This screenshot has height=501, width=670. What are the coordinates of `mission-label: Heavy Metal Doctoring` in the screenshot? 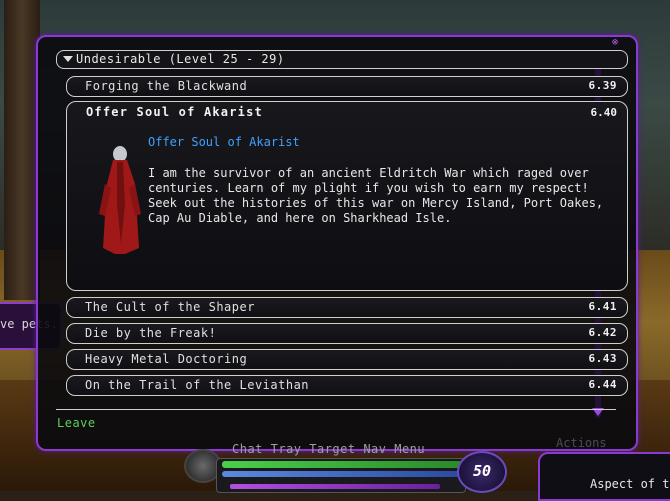 It's located at (166, 359).